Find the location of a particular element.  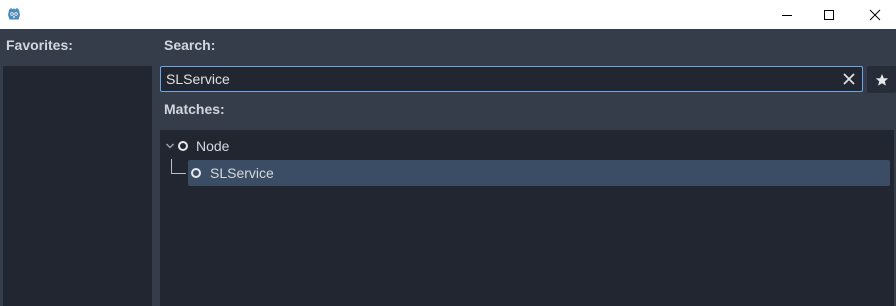

close-button is located at coordinates (874, 14).